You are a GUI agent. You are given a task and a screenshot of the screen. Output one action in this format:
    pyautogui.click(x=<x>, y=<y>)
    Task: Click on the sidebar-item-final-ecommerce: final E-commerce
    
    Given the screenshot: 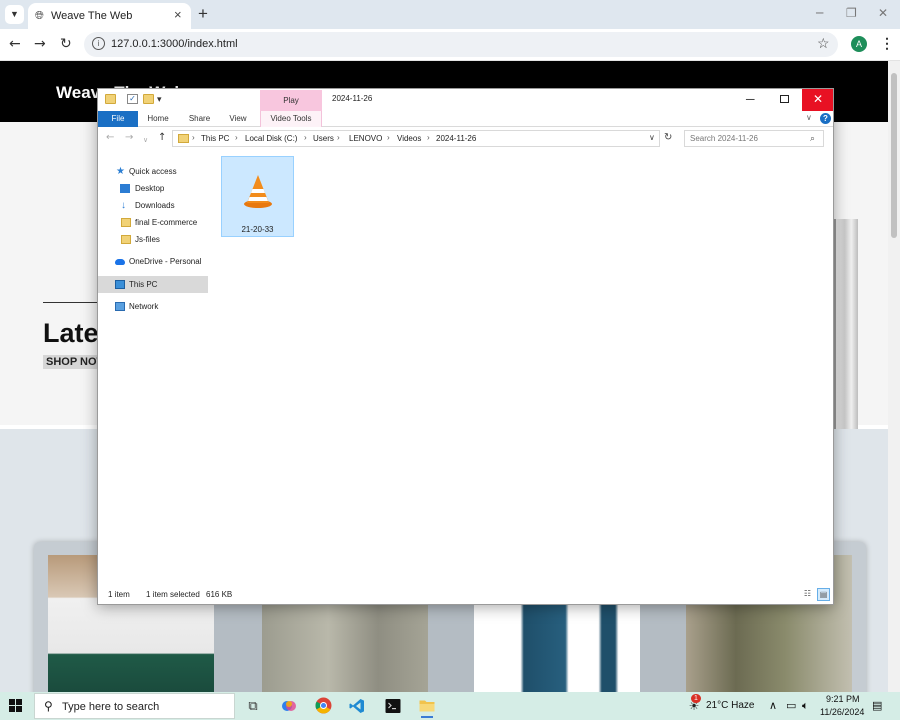 What is the action you would take?
    pyautogui.click(x=153, y=222)
    